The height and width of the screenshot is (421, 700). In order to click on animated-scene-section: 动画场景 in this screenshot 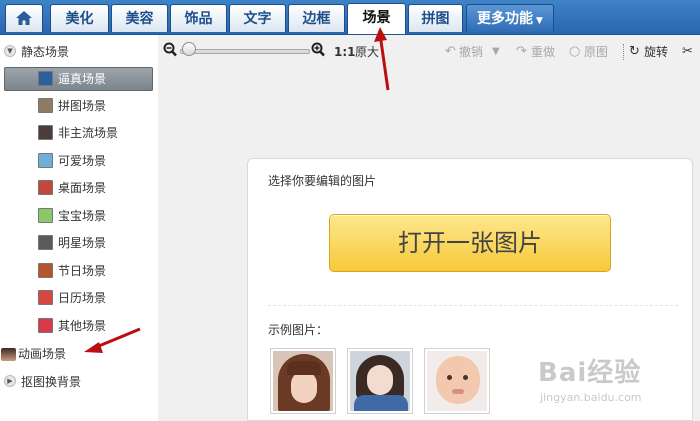, I will do `click(75, 354)`.